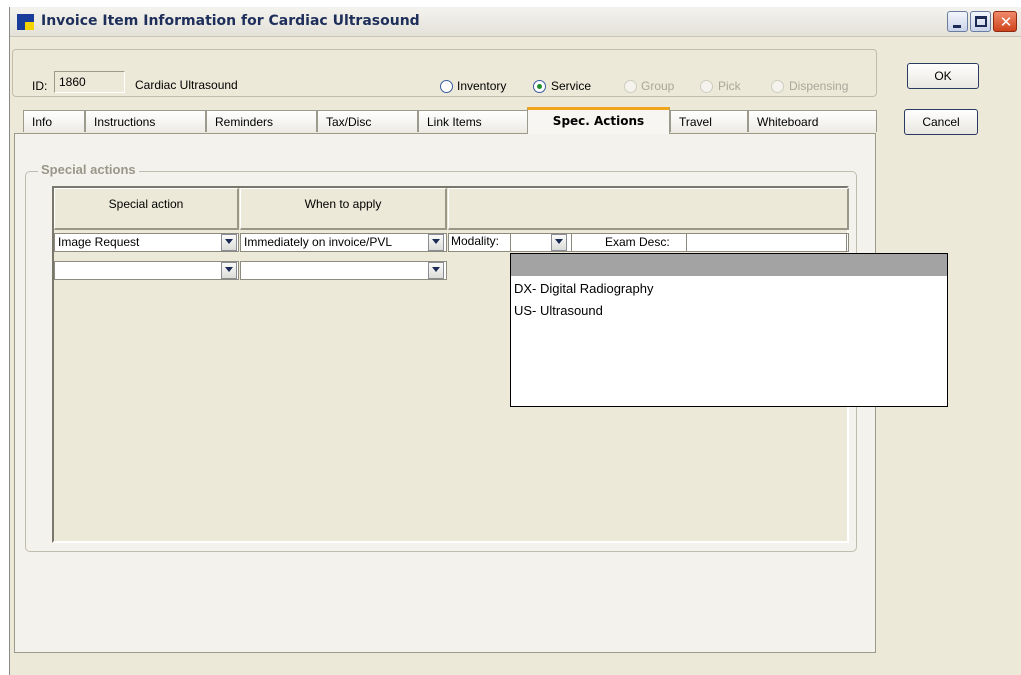 This screenshot has width=1021, height=675. What do you see at coordinates (706, 86) in the screenshot?
I see `pick-radio` at bounding box center [706, 86].